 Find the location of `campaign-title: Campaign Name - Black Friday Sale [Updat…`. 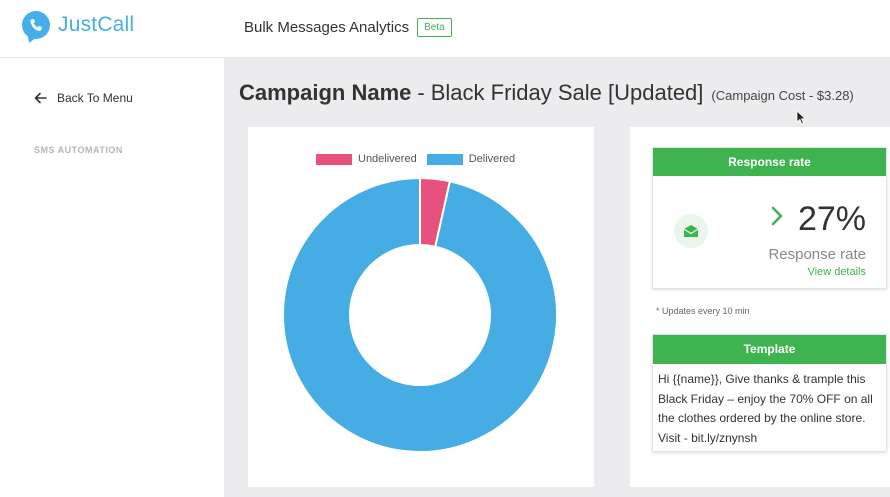

campaign-title: Campaign Name - Black Friday Sale [Updat… is located at coordinates (546, 93).